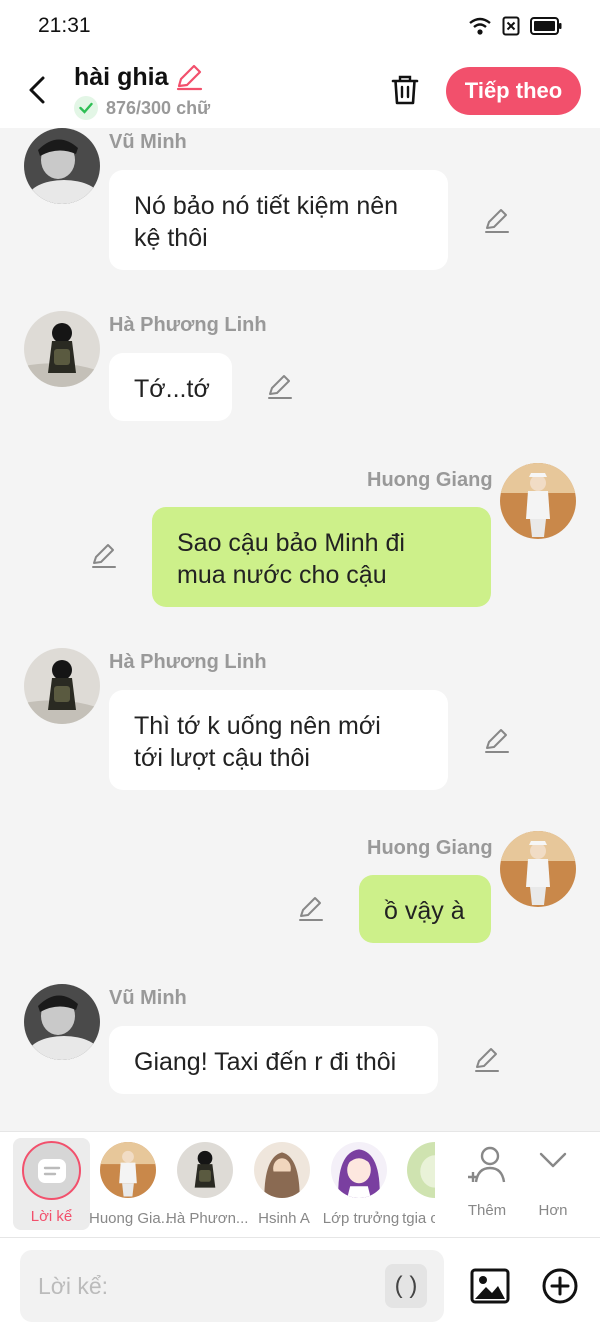 This screenshot has width=600, height=1333. What do you see at coordinates (291, 543) in the screenshot?
I see `message-line: Sao cậu bảo Minh đi` at bounding box center [291, 543].